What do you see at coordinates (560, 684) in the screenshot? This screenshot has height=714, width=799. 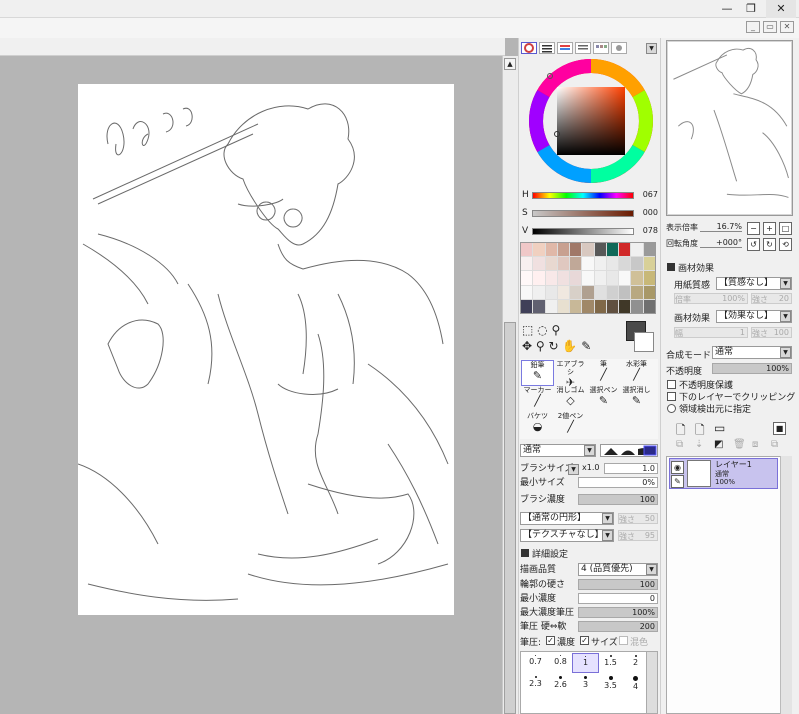 I see `brush-size-preset: 2.6` at bounding box center [560, 684].